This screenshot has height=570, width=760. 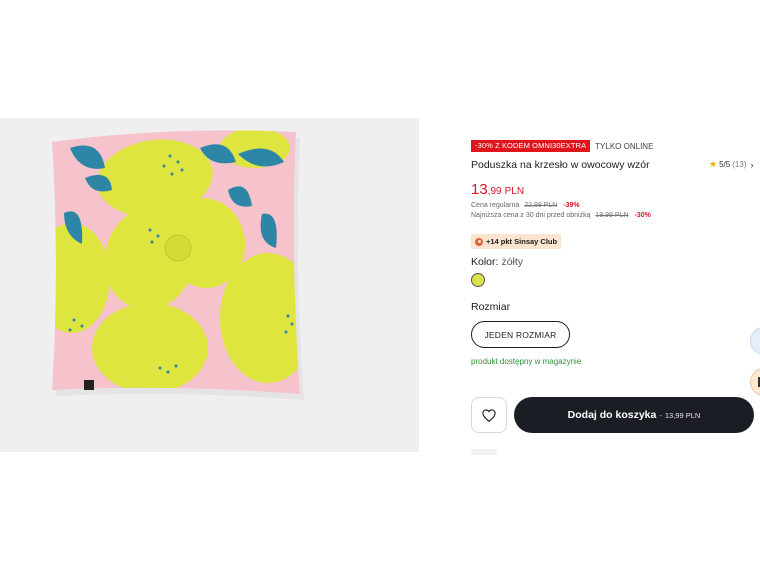 What do you see at coordinates (536, 241) in the screenshot?
I see `club-name: Sinsay Club` at bounding box center [536, 241].